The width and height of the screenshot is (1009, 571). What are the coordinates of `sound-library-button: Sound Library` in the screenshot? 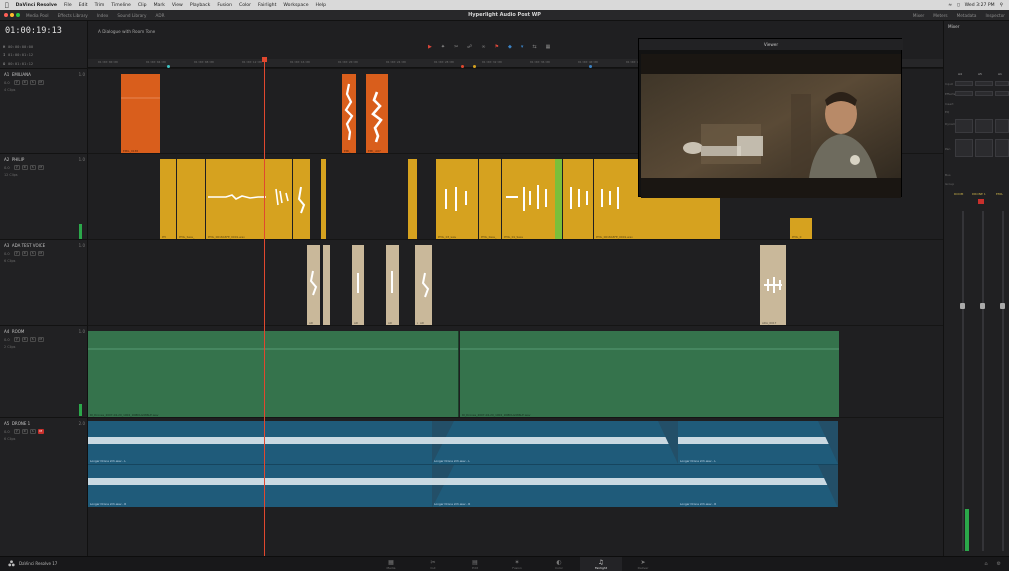 It's located at (131, 15).